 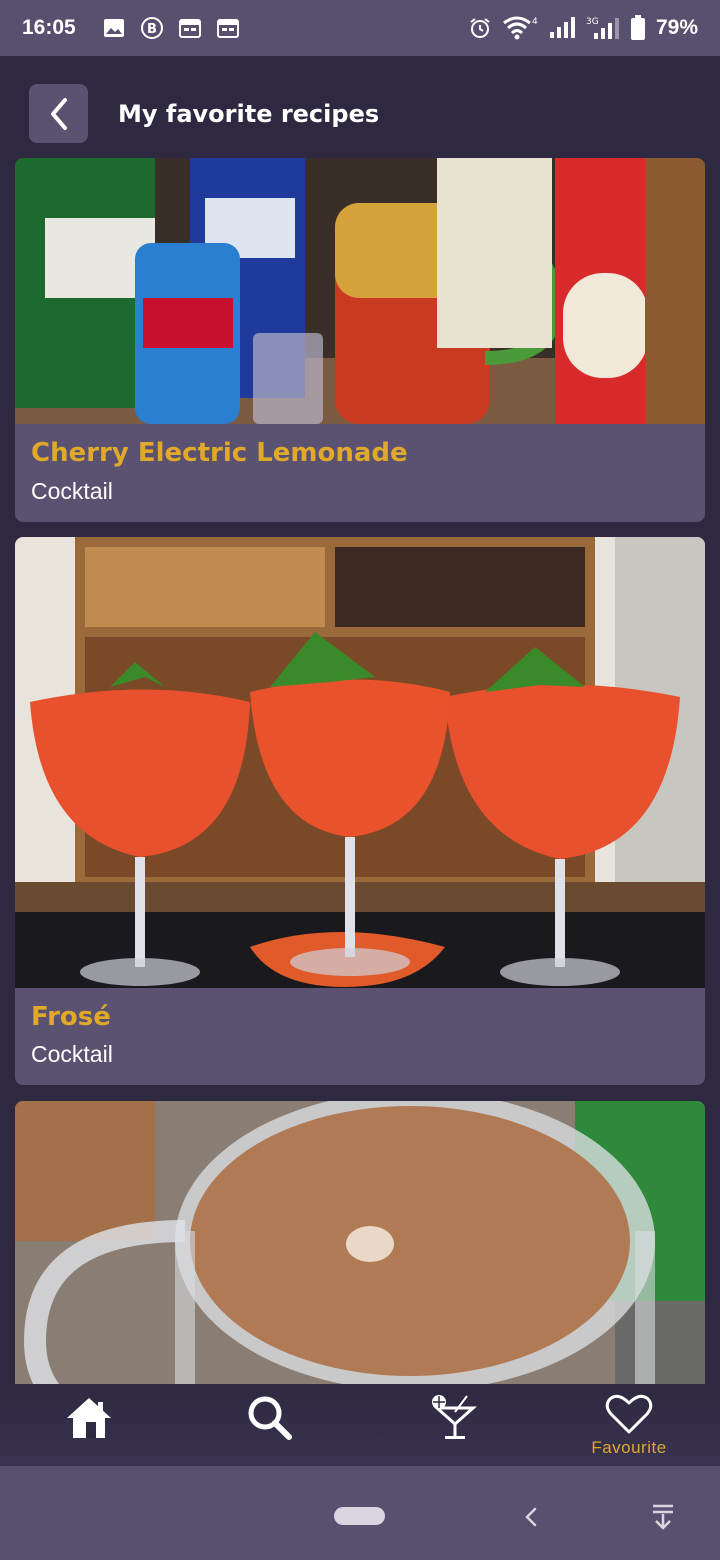 What do you see at coordinates (592, 22) in the screenshot?
I see `signal-3g-label: 3G` at bounding box center [592, 22].